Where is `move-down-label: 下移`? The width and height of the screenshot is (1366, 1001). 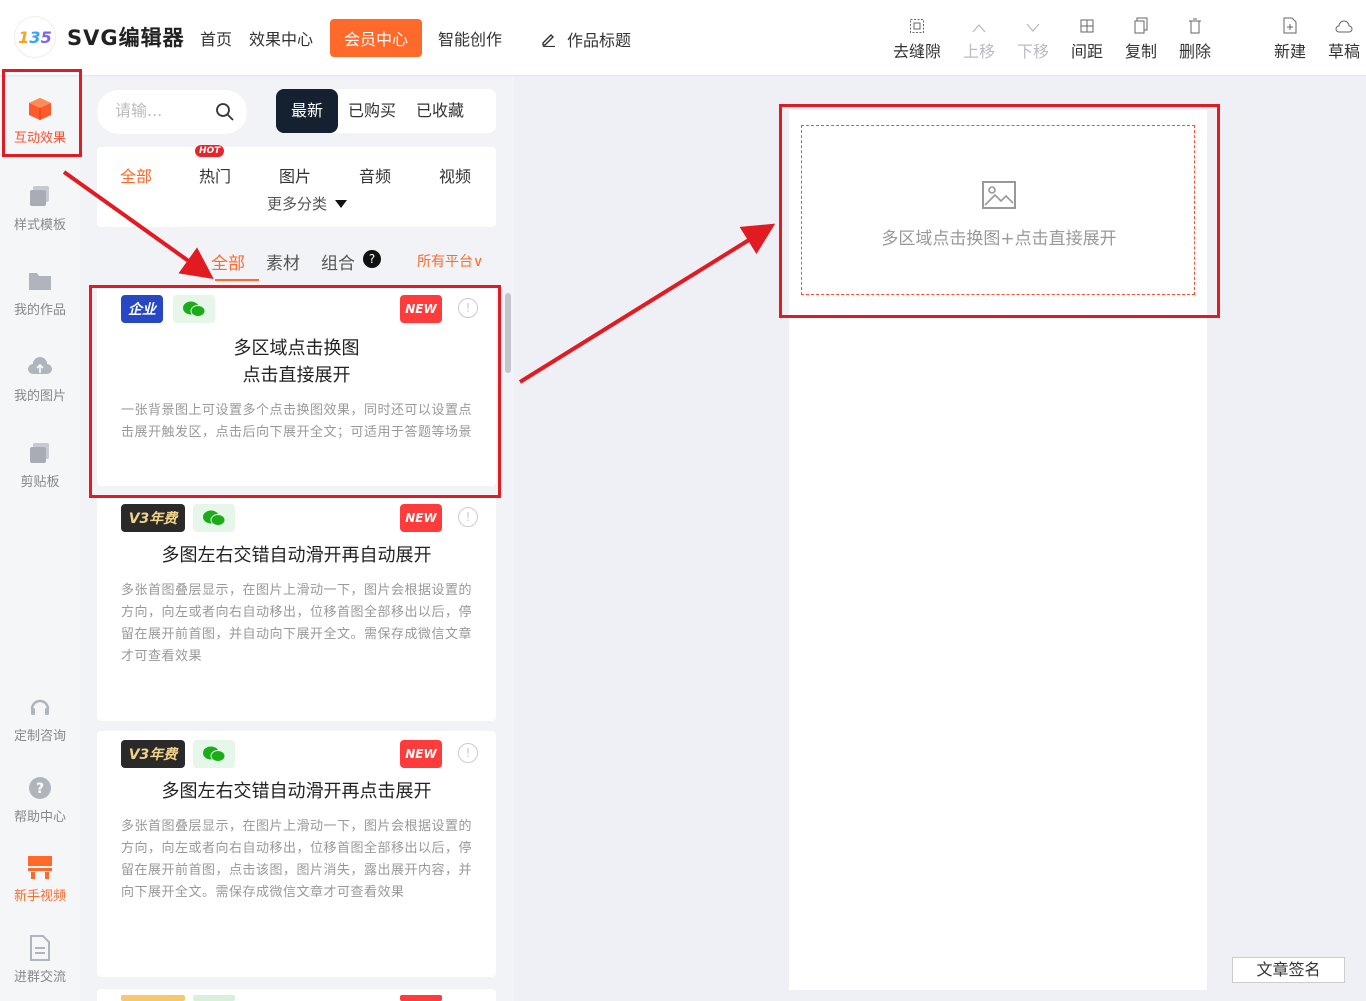
move-down-label: 下移 is located at coordinates (1032, 51).